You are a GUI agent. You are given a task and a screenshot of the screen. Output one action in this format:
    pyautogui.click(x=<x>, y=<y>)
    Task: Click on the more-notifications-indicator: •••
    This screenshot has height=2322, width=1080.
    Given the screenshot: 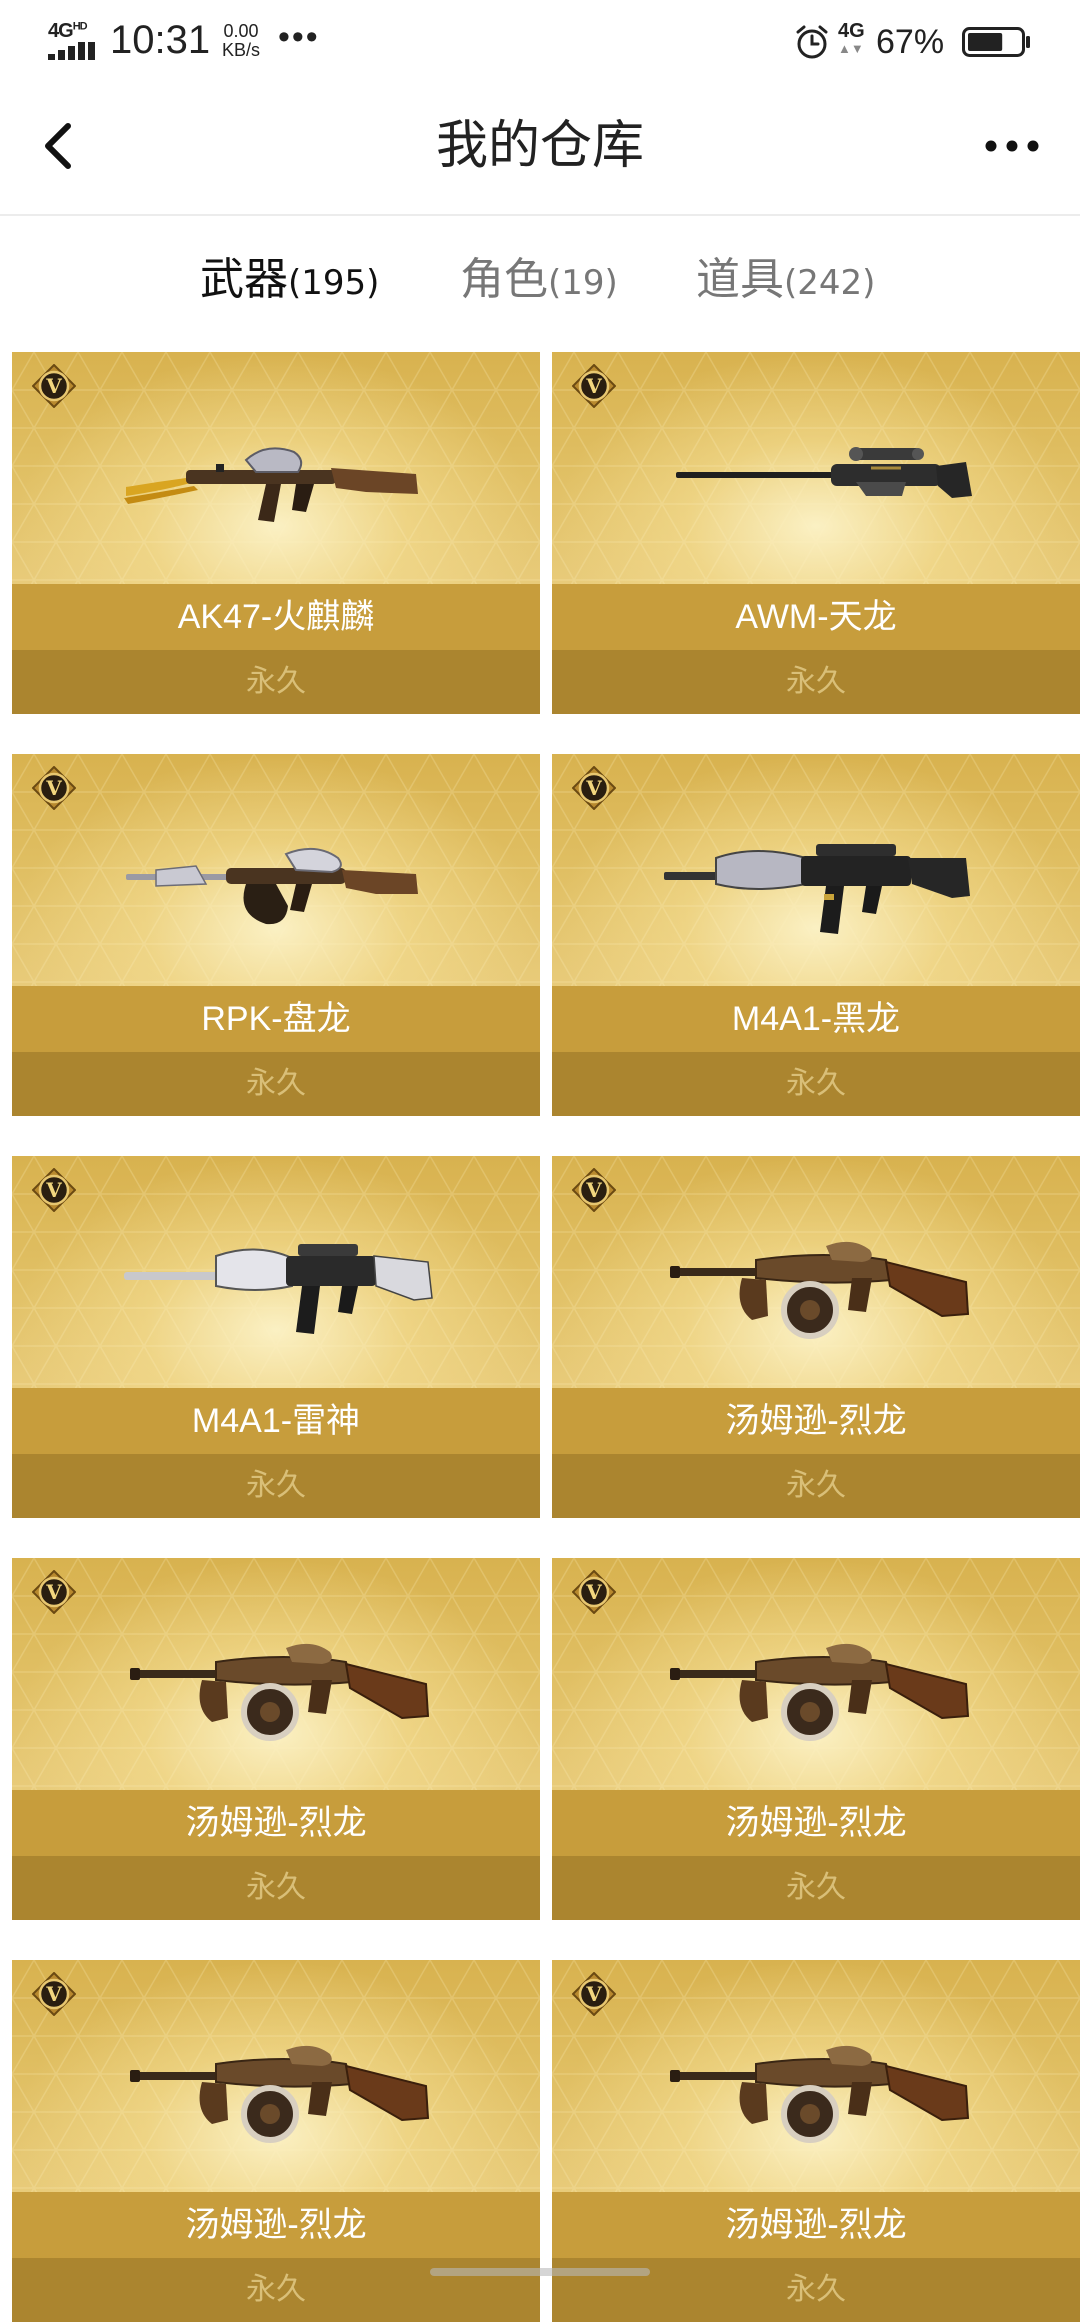 What is the action you would take?
    pyautogui.click(x=299, y=37)
    